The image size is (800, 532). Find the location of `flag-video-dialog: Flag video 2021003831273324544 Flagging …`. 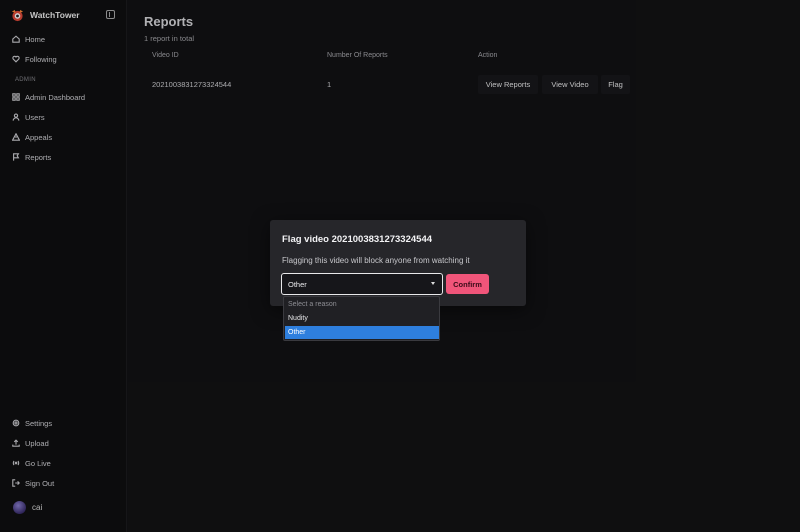

flag-video-dialog: Flag video 2021003831273324544 Flagging … is located at coordinates (398, 263).